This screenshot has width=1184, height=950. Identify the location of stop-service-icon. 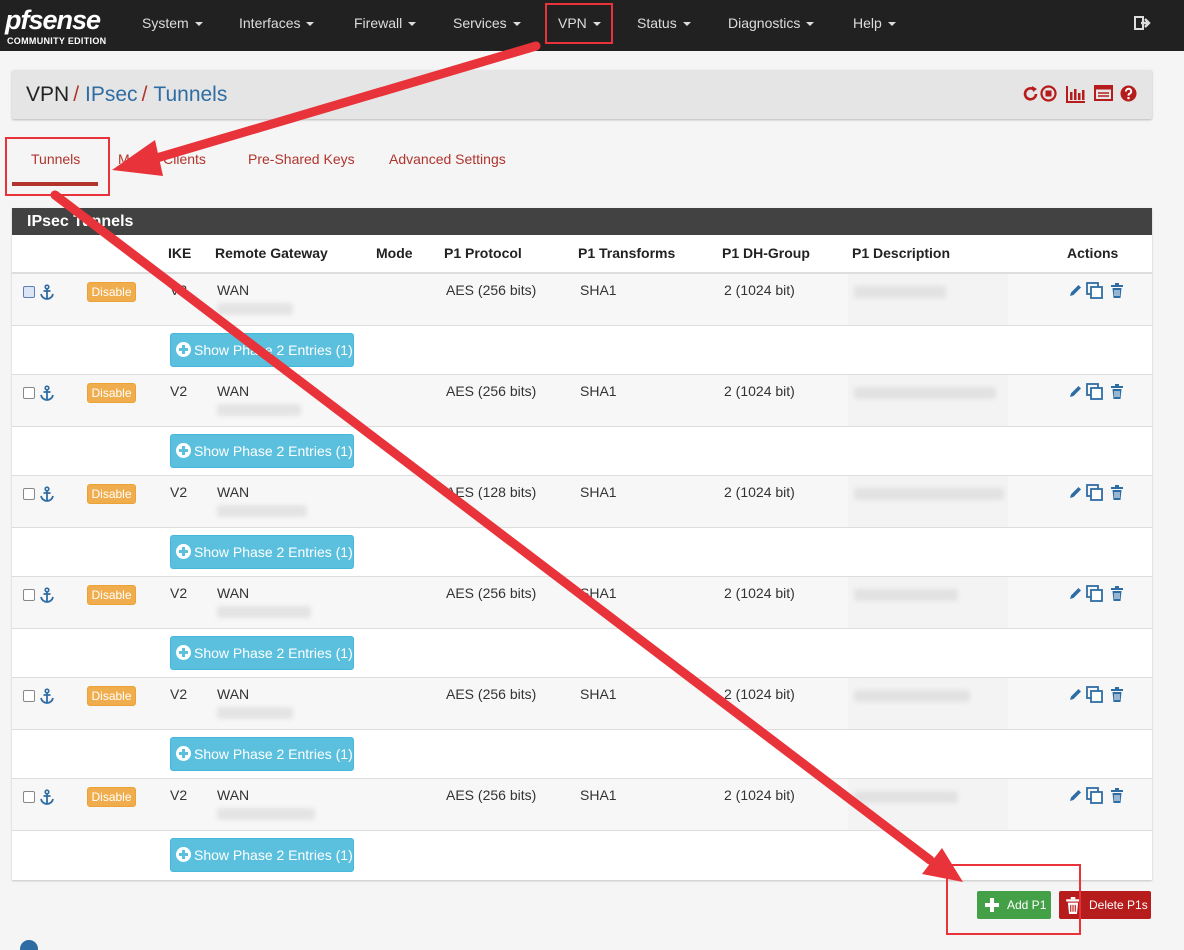
(1048, 93).